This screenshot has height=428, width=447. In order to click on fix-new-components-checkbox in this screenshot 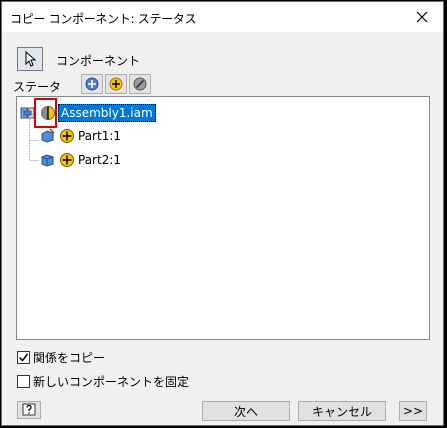, I will do `click(23, 381)`.